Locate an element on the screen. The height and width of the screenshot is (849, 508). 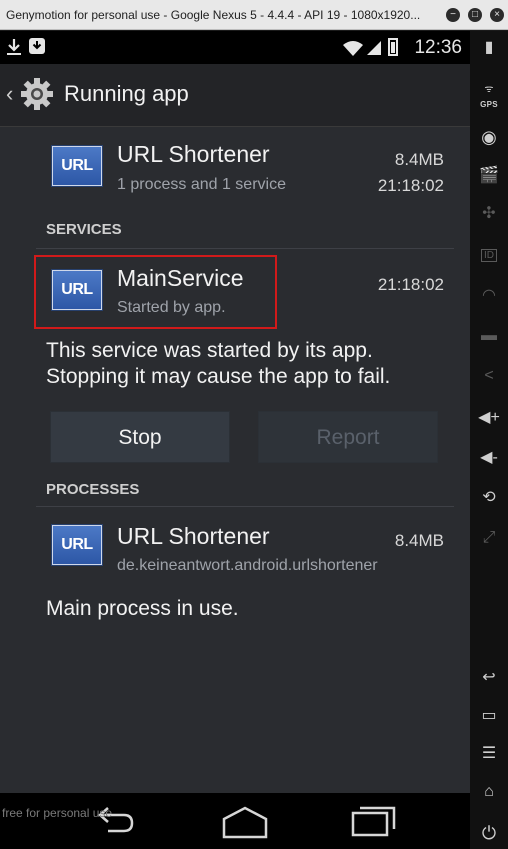
service-description-line2: Stopping it may cause the app to fail. is located at coordinates (218, 376).